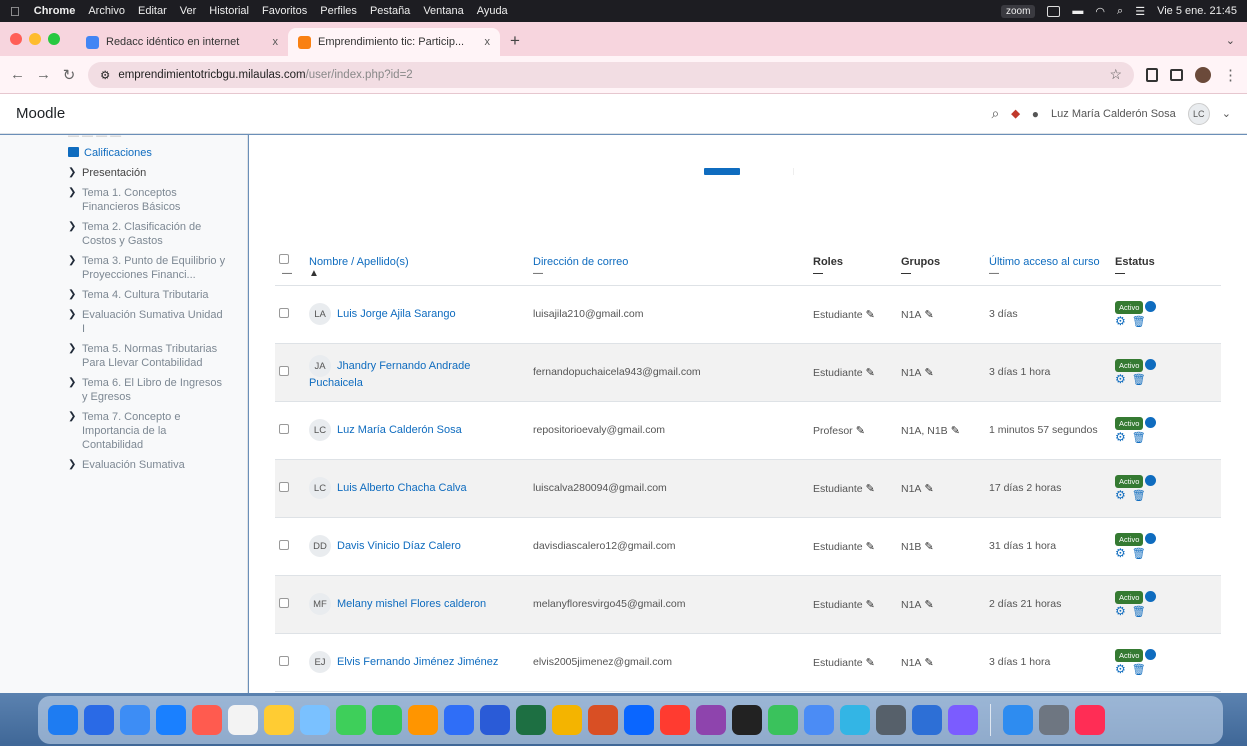  I want to click on name-column-header: Nombre / Apellido(s) ▲, so click(417, 238).